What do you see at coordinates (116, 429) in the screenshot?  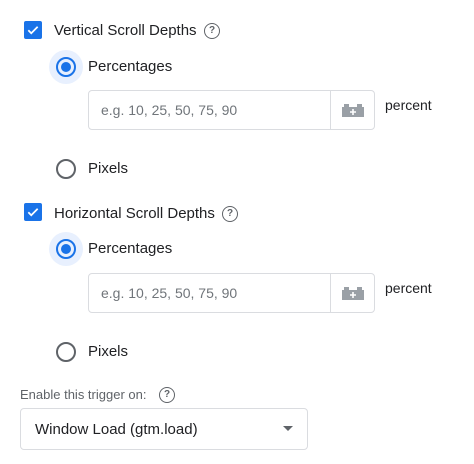 I see `trigger-selected-value: Window Load (gtm.load)` at bounding box center [116, 429].